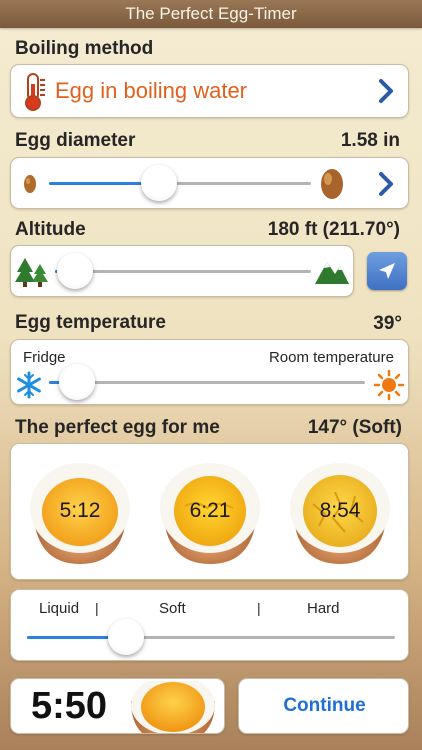 This screenshot has width=422, height=750. I want to click on egg-hard: 8:54, so click(340, 511).